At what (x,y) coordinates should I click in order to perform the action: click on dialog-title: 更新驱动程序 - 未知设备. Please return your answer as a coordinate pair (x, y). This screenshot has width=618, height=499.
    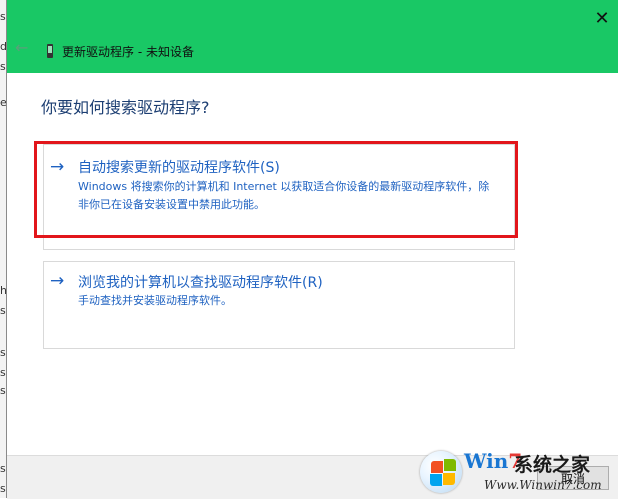
    Looking at the image, I should click on (128, 52).